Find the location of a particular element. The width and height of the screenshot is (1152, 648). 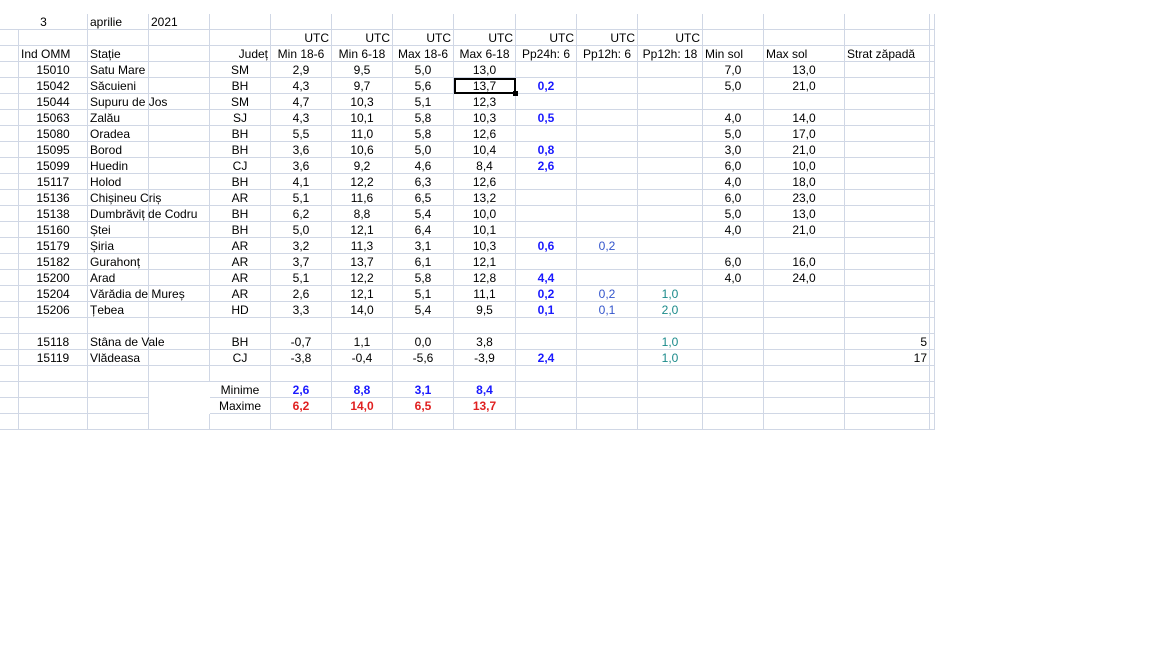

pp12h-18: 1,0 is located at coordinates (670, 294).